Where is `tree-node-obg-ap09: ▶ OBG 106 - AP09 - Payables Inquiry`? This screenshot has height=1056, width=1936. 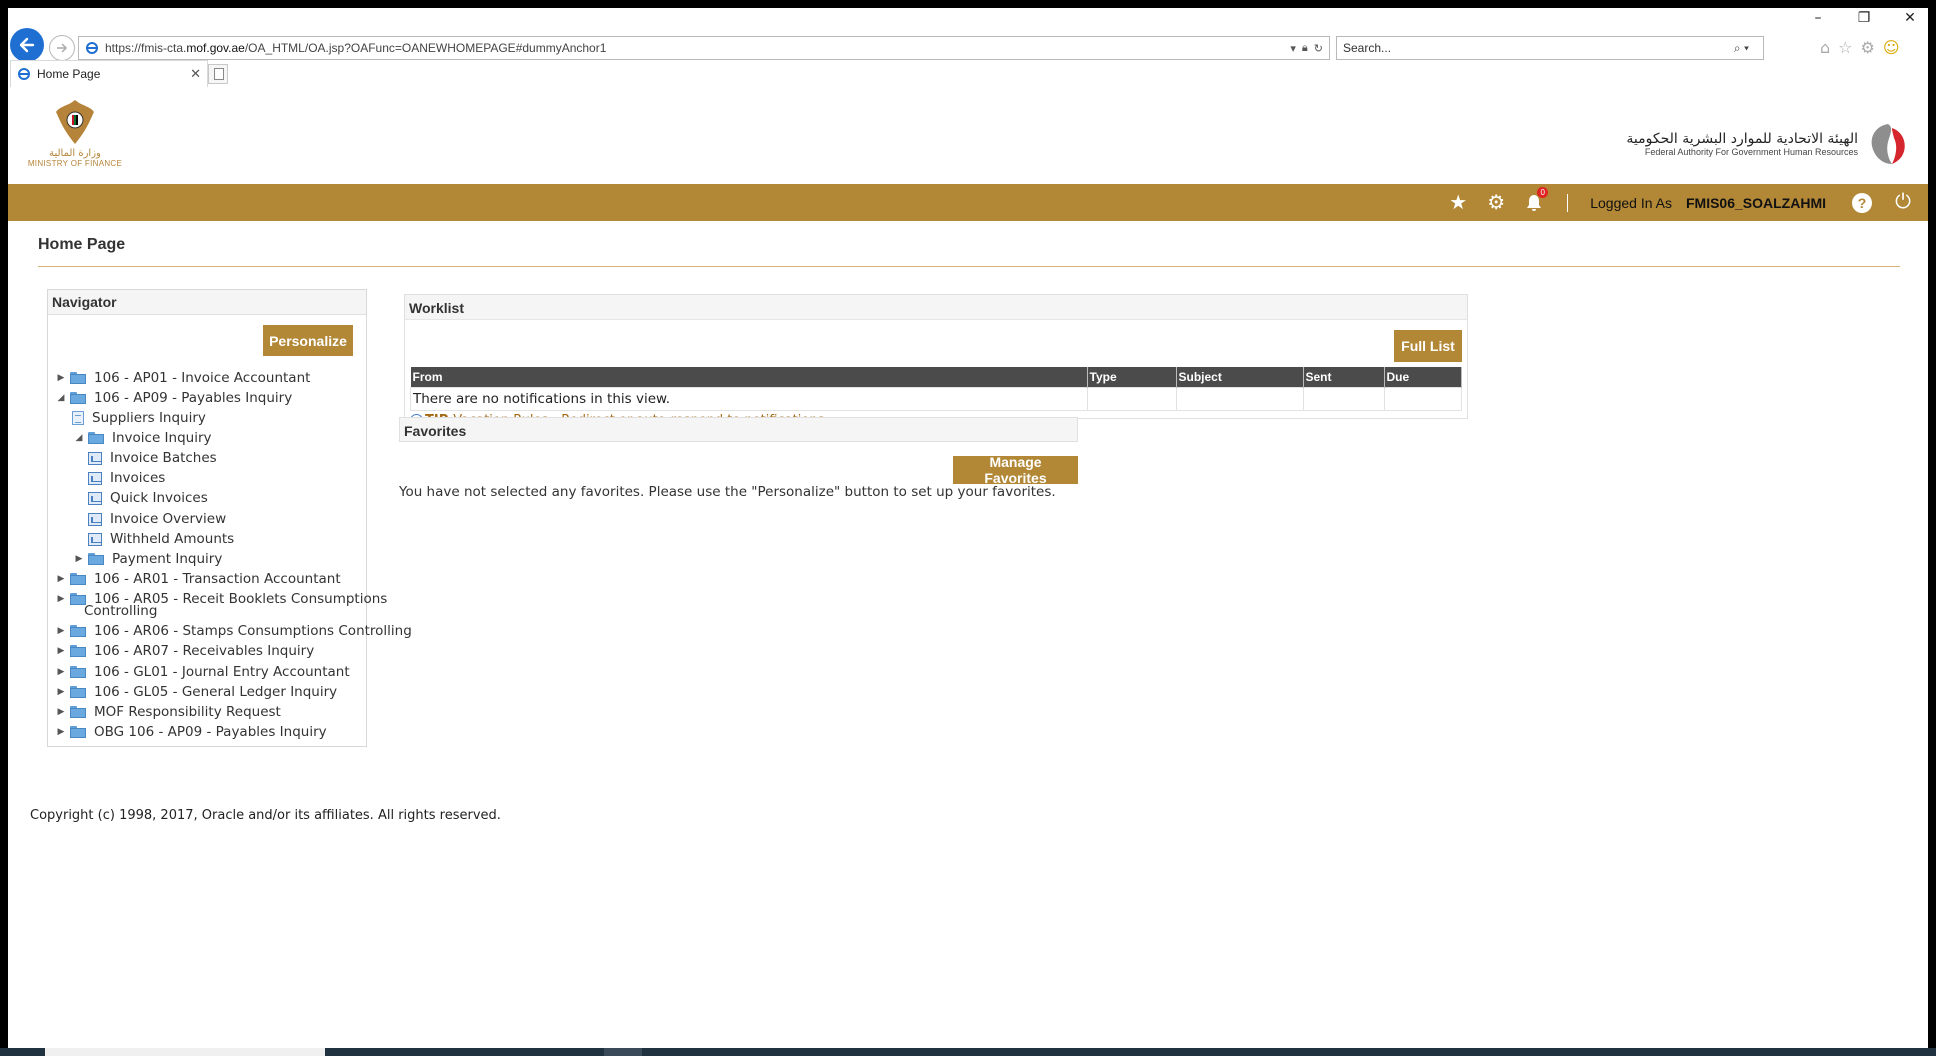 tree-node-obg-ap09: ▶ OBG 106 - AP09 - Payables Inquiry is located at coordinates (191, 732).